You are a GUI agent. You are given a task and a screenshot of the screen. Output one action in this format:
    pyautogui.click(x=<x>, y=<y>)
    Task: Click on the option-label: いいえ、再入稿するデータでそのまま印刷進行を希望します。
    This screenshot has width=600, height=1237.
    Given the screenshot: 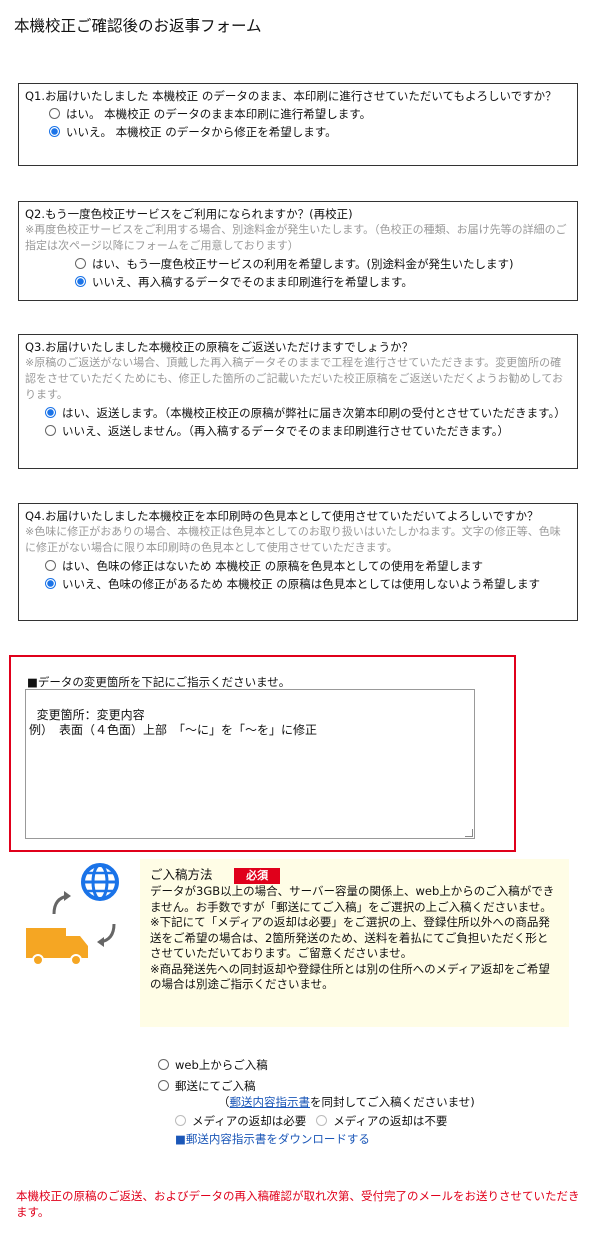 What is the action you would take?
    pyautogui.click(x=252, y=282)
    